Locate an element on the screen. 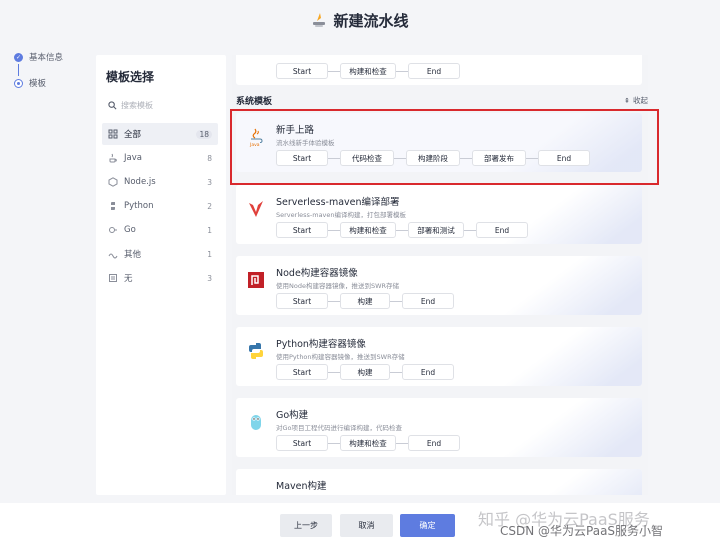 The height and width of the screenshot is (543, 720). wizard-steps: ✓ 基本信息 模板 is located at coordinates (38, 70).